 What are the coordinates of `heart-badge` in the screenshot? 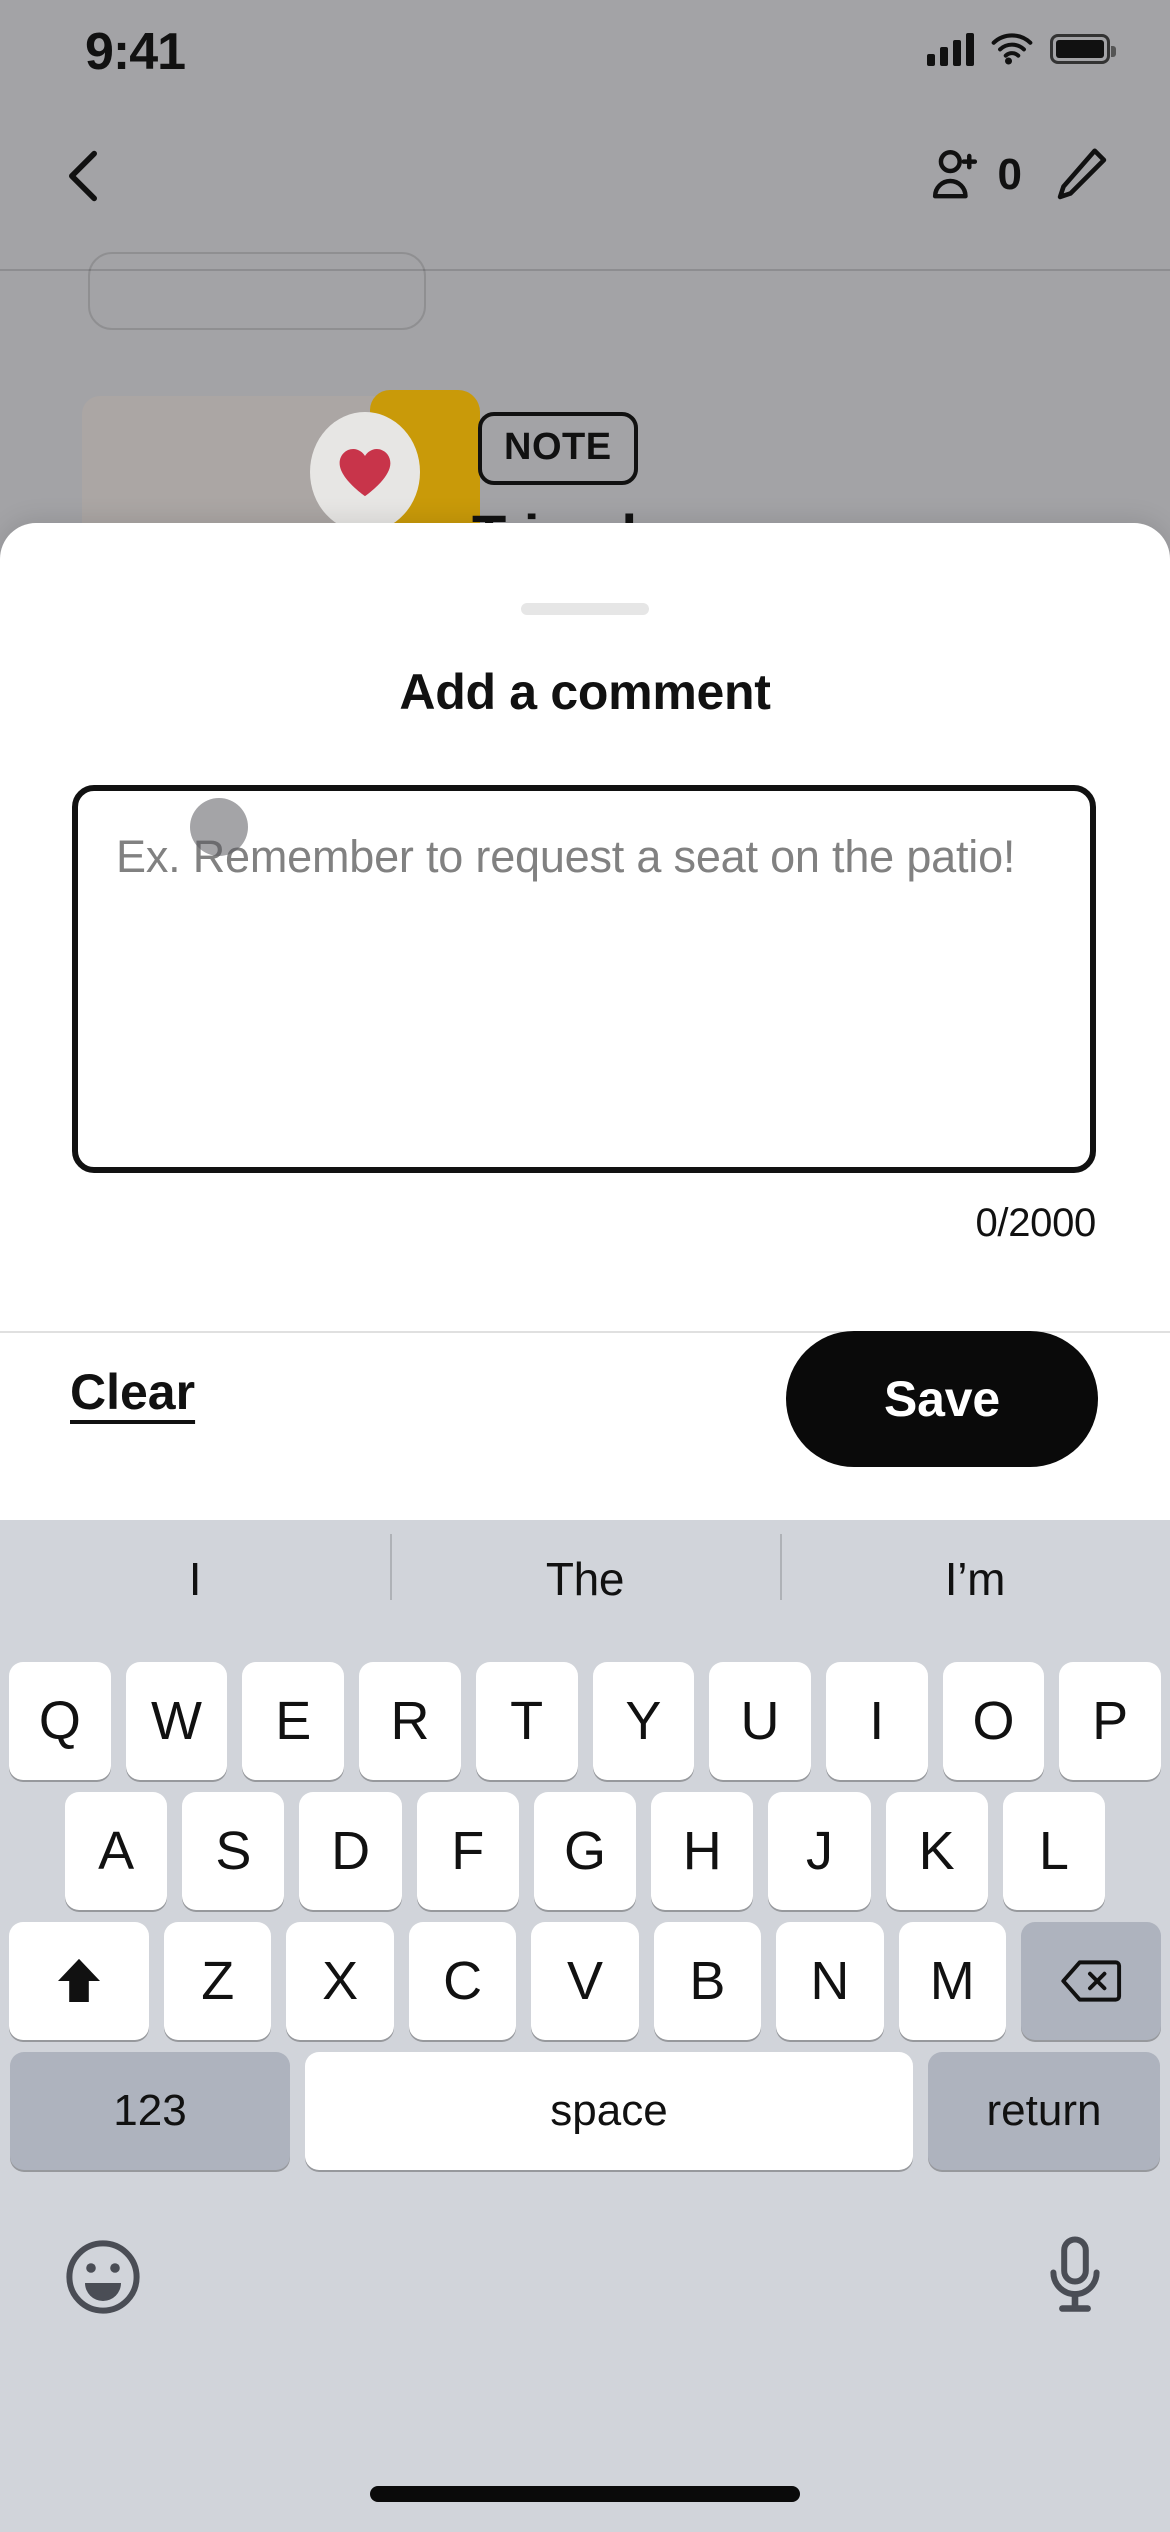 It's located at (365, 472).